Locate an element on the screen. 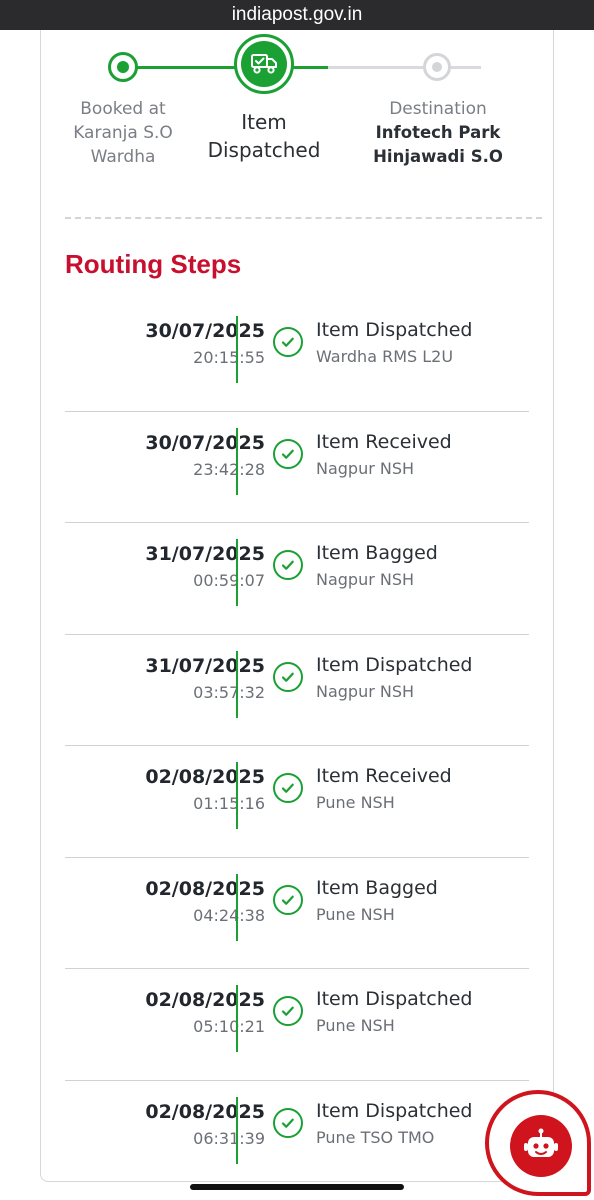 The height and width of the screenshot is (1200, 594). url-text: indiapost.gov.in is located at coordinates (297, 14).